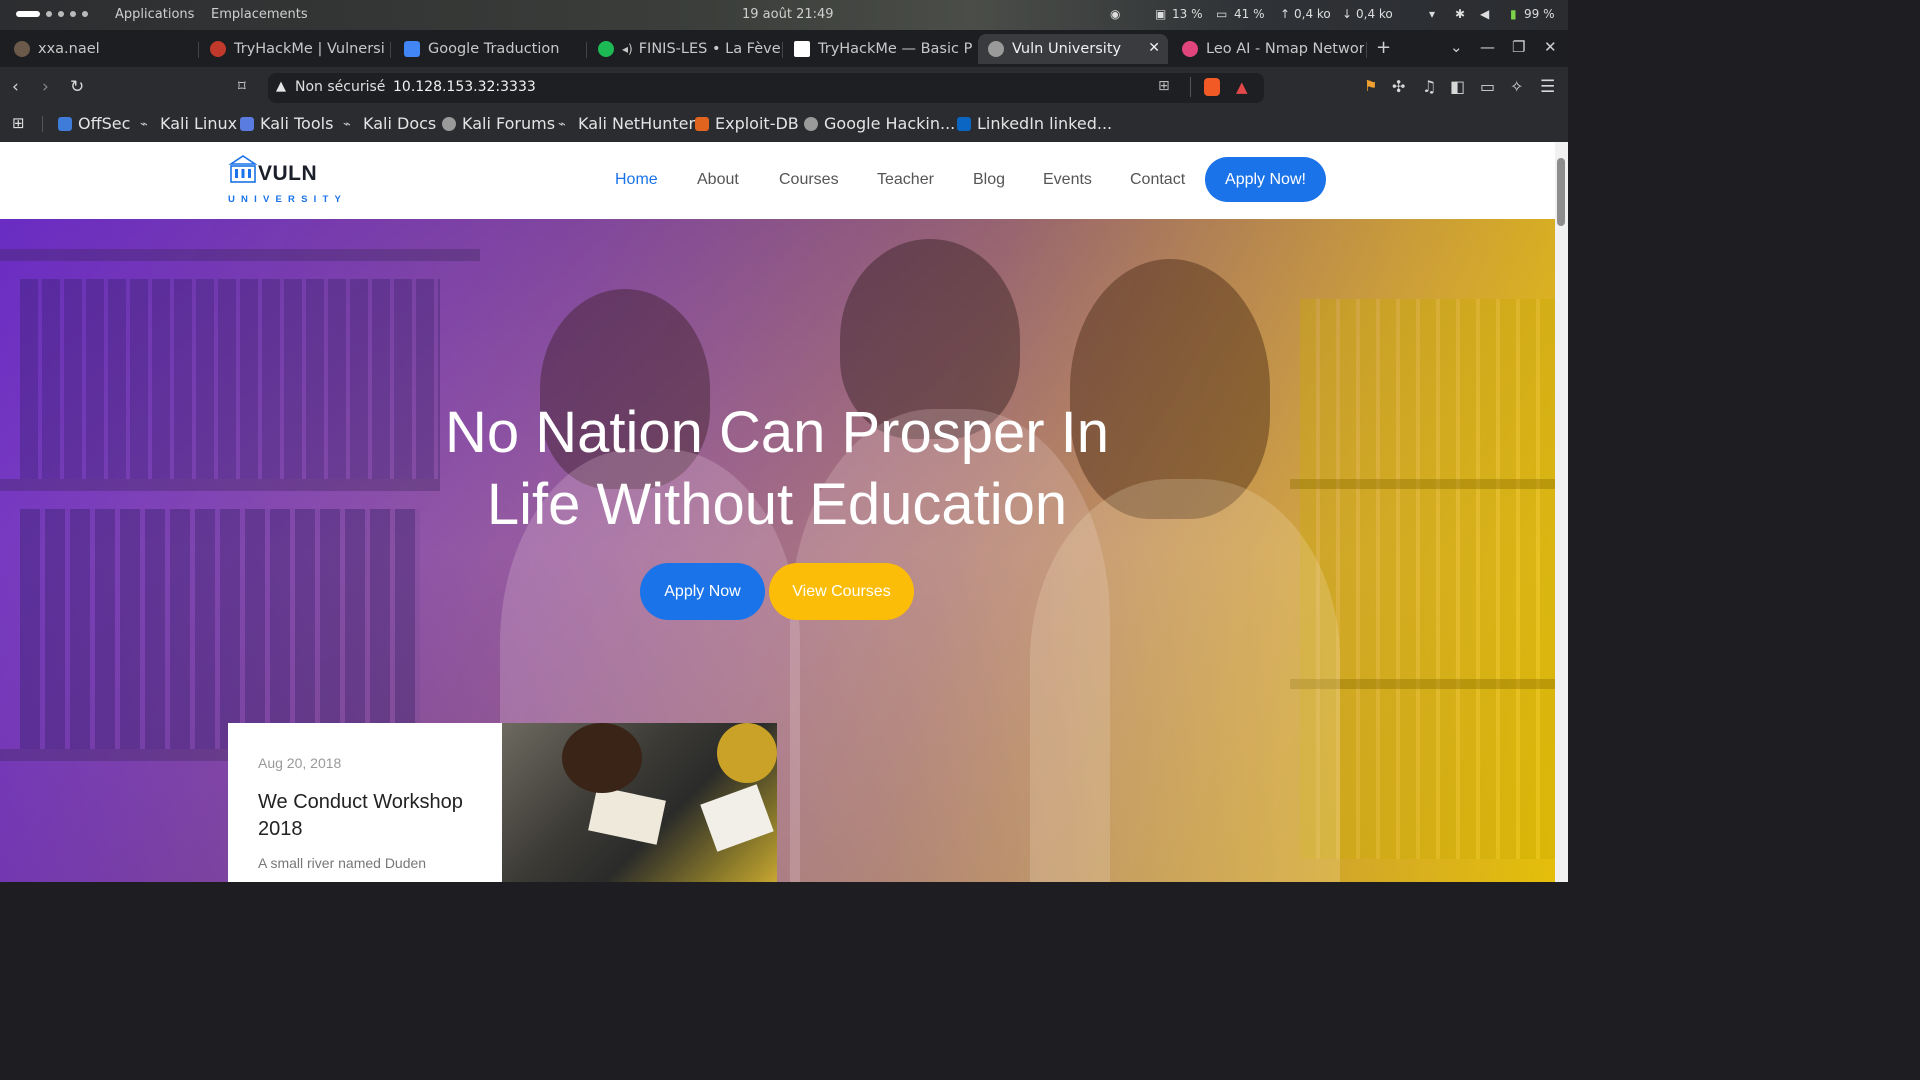 Image resolution: width=1920 pixels, height=1080 pixels. I want to click on bookmark-label: OffSec, so click(104, 123).